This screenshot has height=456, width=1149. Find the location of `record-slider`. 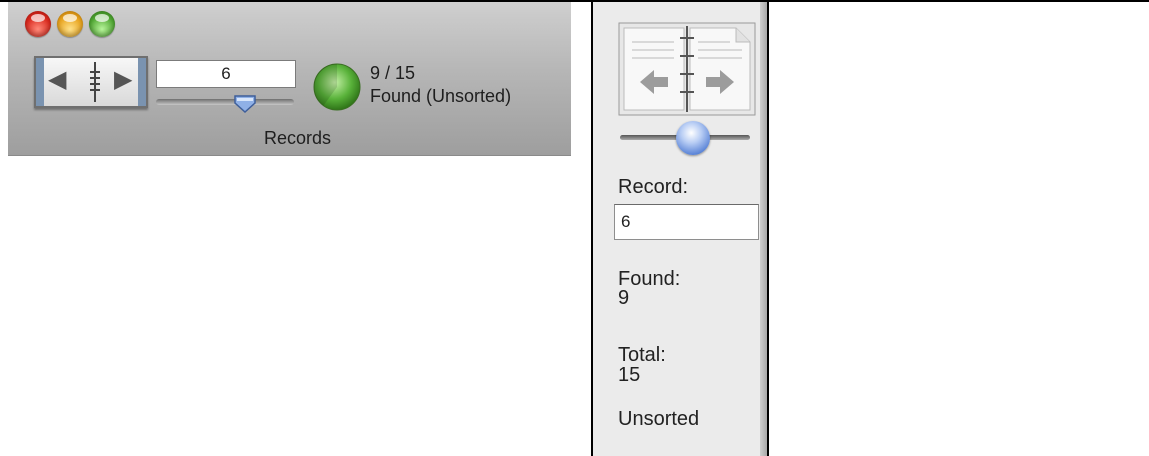

record-slider is located at coordinates (225, 102).